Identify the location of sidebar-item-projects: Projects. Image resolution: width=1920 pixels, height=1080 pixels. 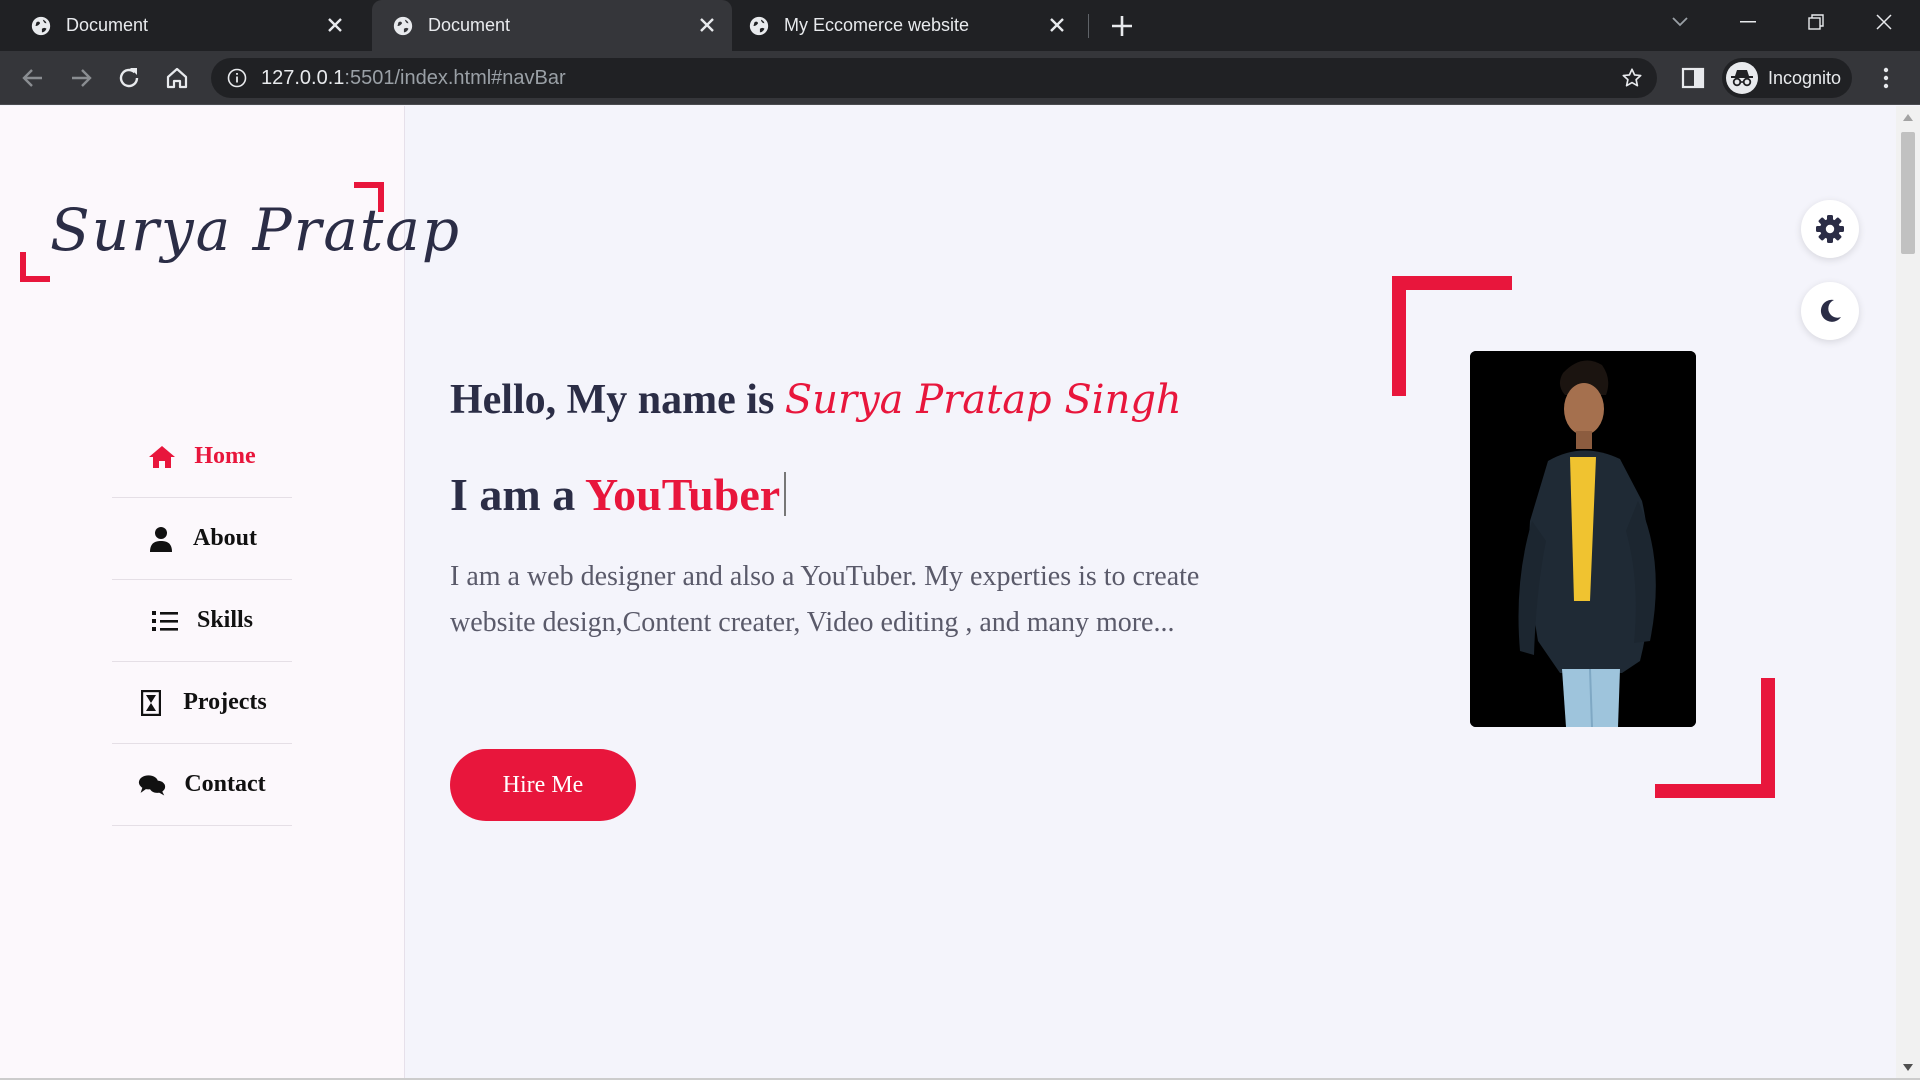
(202, 703).